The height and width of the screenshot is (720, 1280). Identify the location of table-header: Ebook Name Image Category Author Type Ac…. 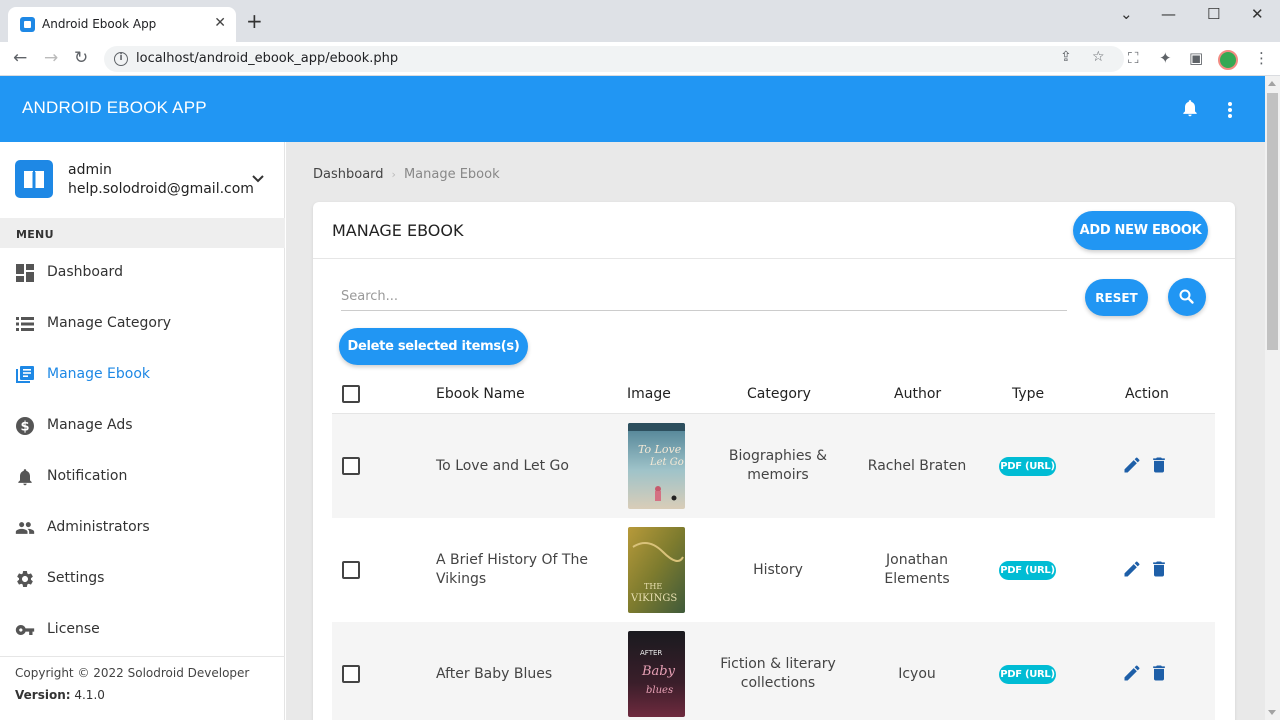
(773, 394).